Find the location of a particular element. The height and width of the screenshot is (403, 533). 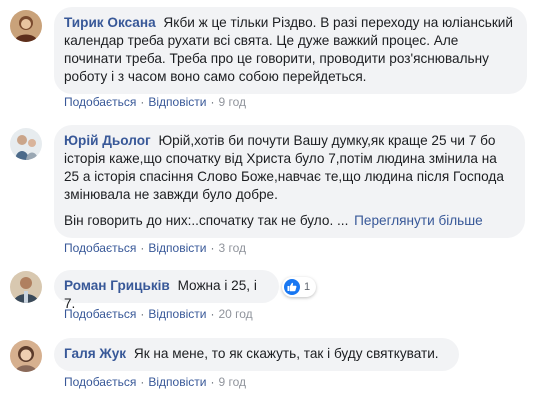

reactions-summary: 1 is located at coordinates (299, 287).